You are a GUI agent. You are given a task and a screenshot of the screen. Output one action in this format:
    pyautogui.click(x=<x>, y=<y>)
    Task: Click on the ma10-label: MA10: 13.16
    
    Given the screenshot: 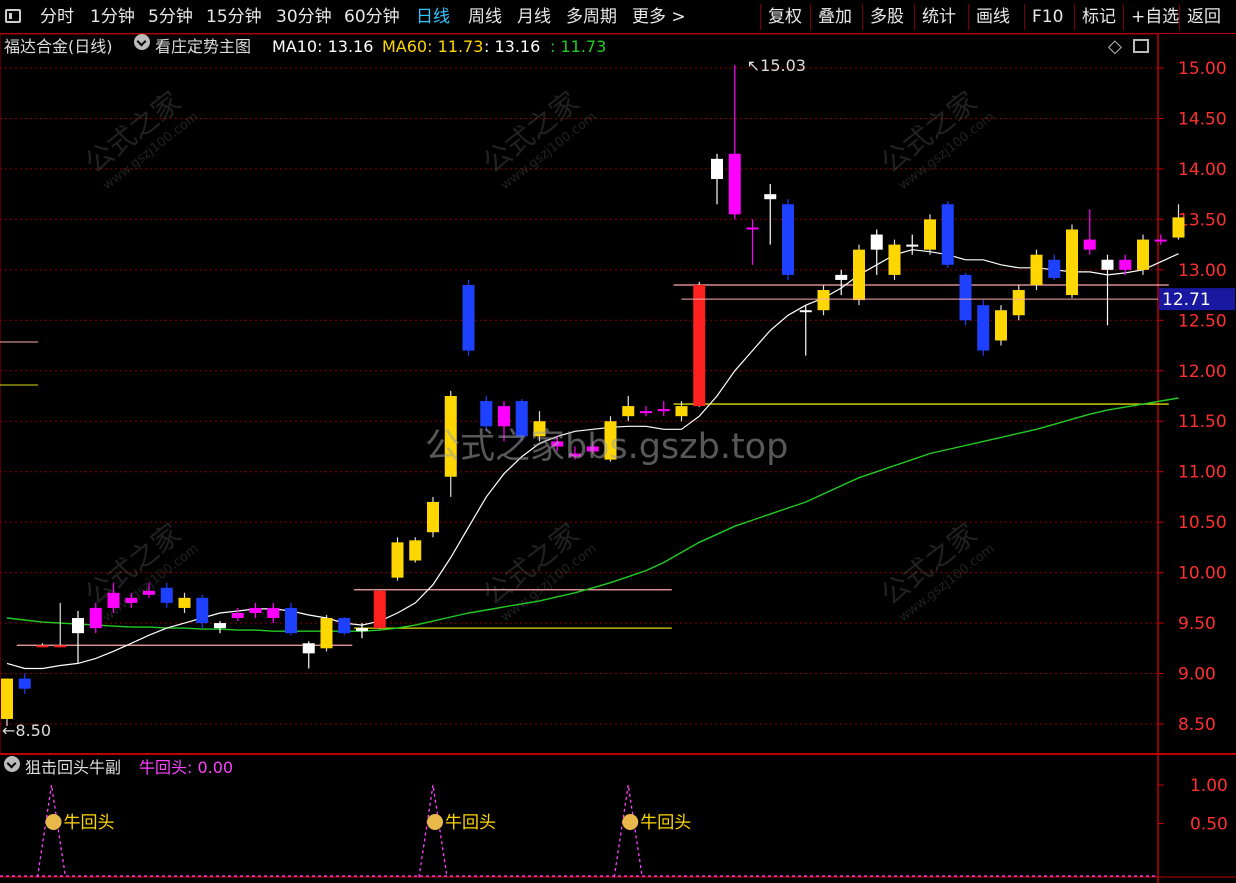 What is the action you would take?
    pyautogui.click(x=323, y=46)
    